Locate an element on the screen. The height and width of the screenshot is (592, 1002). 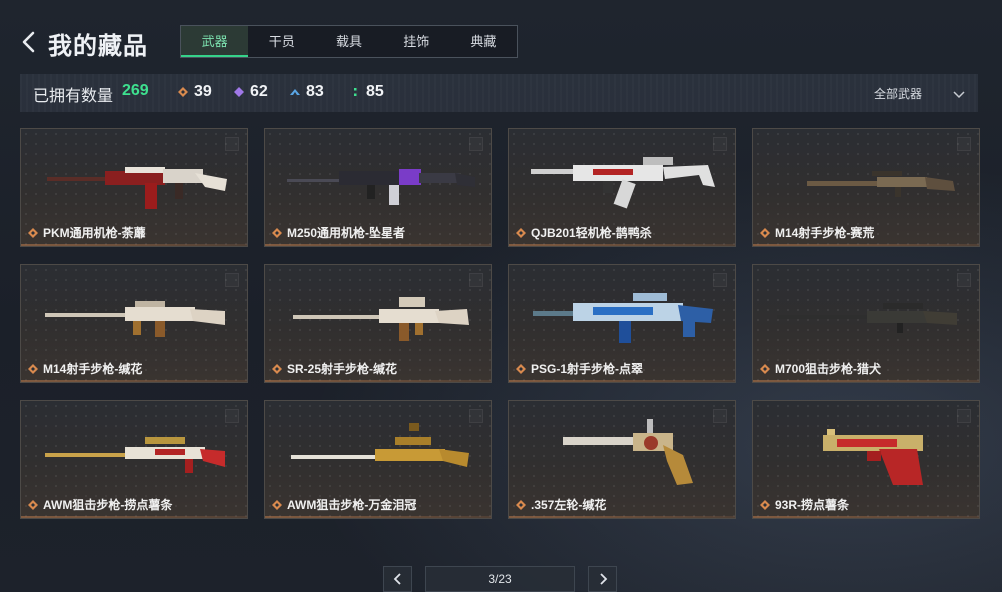
tier-stat-green: 85 is located at coordinates (367, 92).